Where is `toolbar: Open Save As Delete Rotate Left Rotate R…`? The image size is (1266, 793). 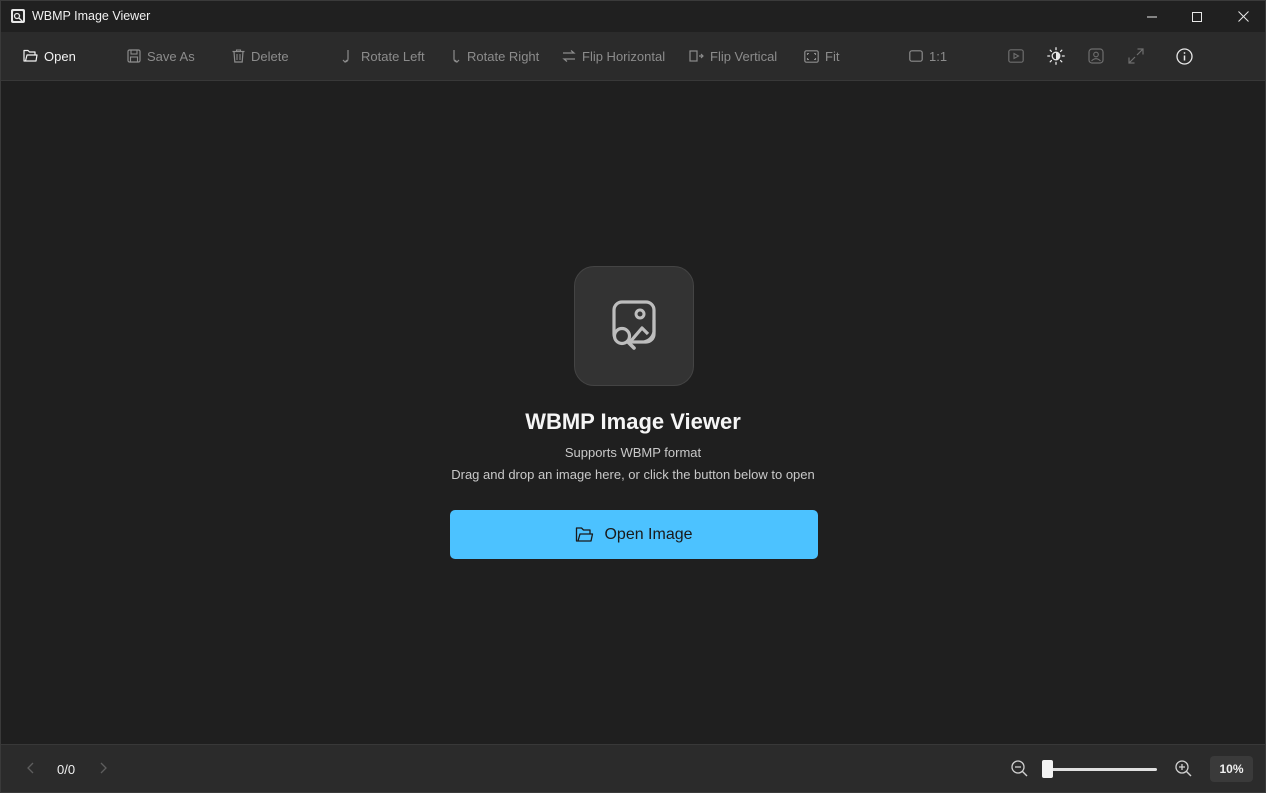
toolbar: Open Save As Delete Rotate Left Rotate R… is located at coordinates (633, 56).